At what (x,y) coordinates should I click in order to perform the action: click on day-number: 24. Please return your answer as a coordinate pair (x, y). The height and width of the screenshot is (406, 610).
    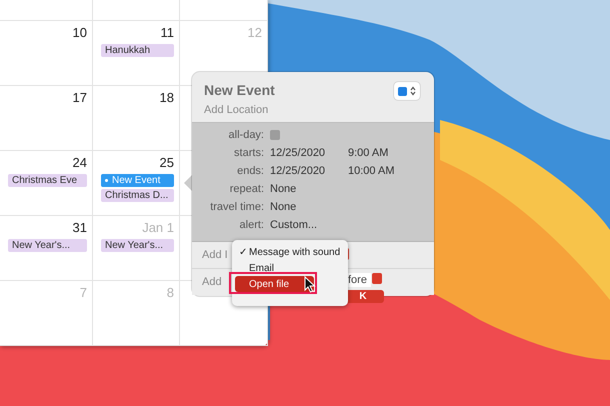
    Looking at the image, I should click on (79, 162).